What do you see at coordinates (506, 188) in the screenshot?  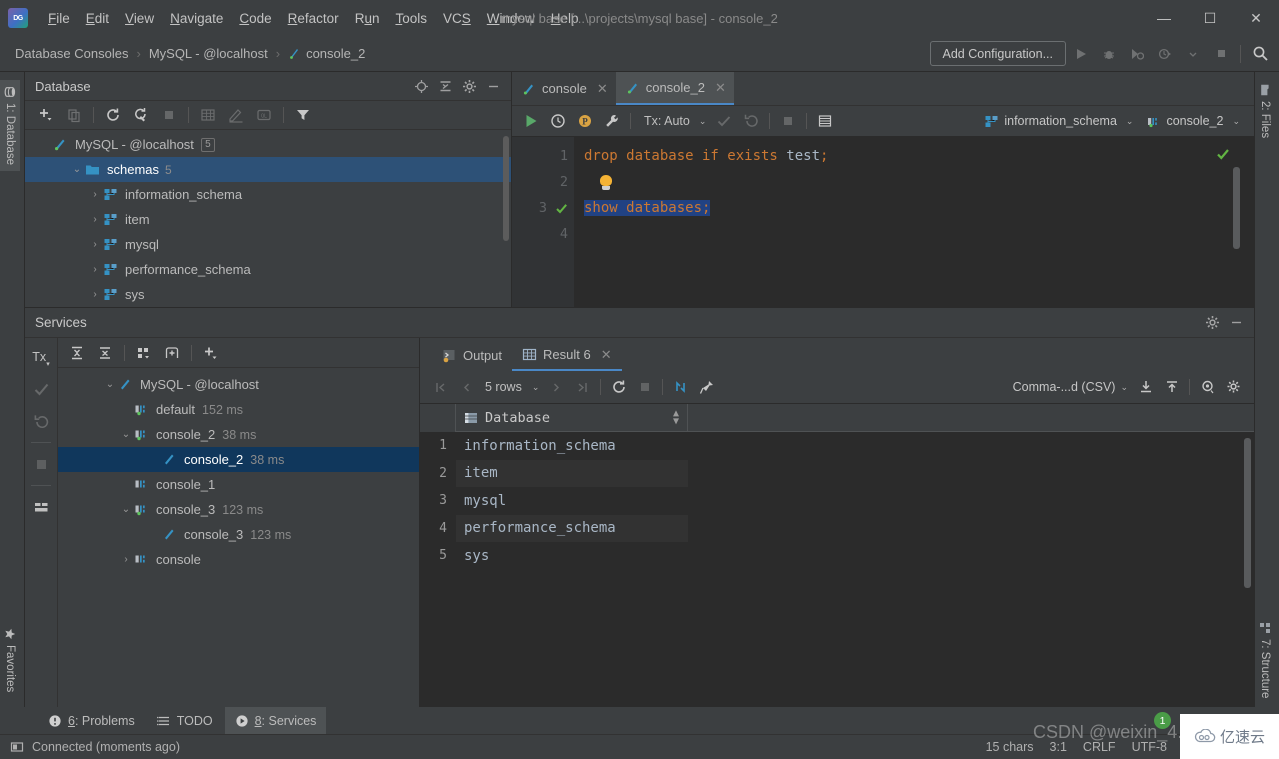 I see `database-tree-scrollbar` at bounding box center [506, 188].